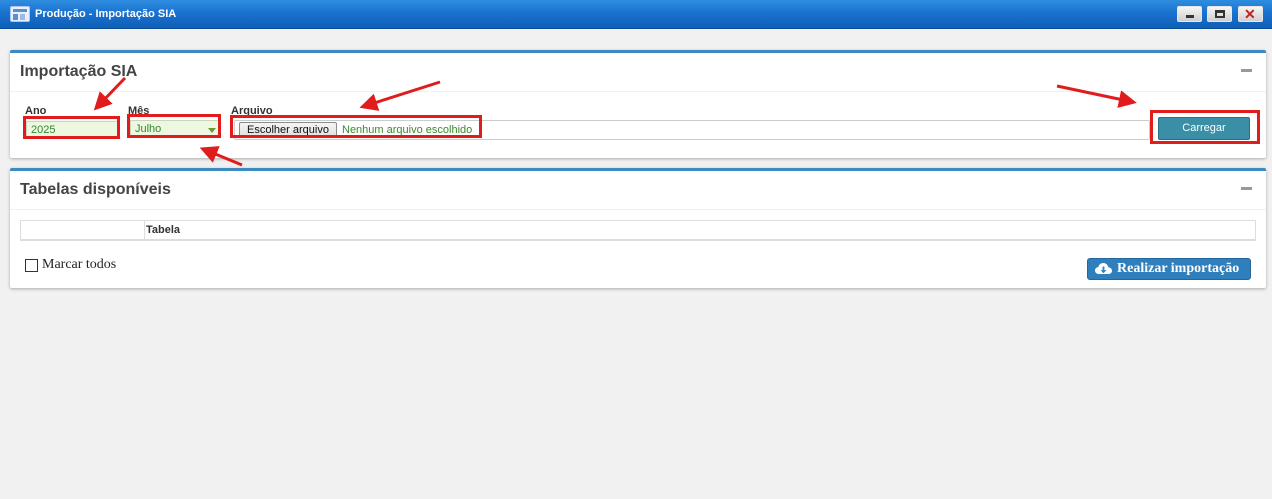 This screenshot has height=499, width=1272. What do you see at coordinates (95, 189) in the screenshot?
I see `tables-panel-title: Tabelas disponíveis` at bounding box center [95, 189].